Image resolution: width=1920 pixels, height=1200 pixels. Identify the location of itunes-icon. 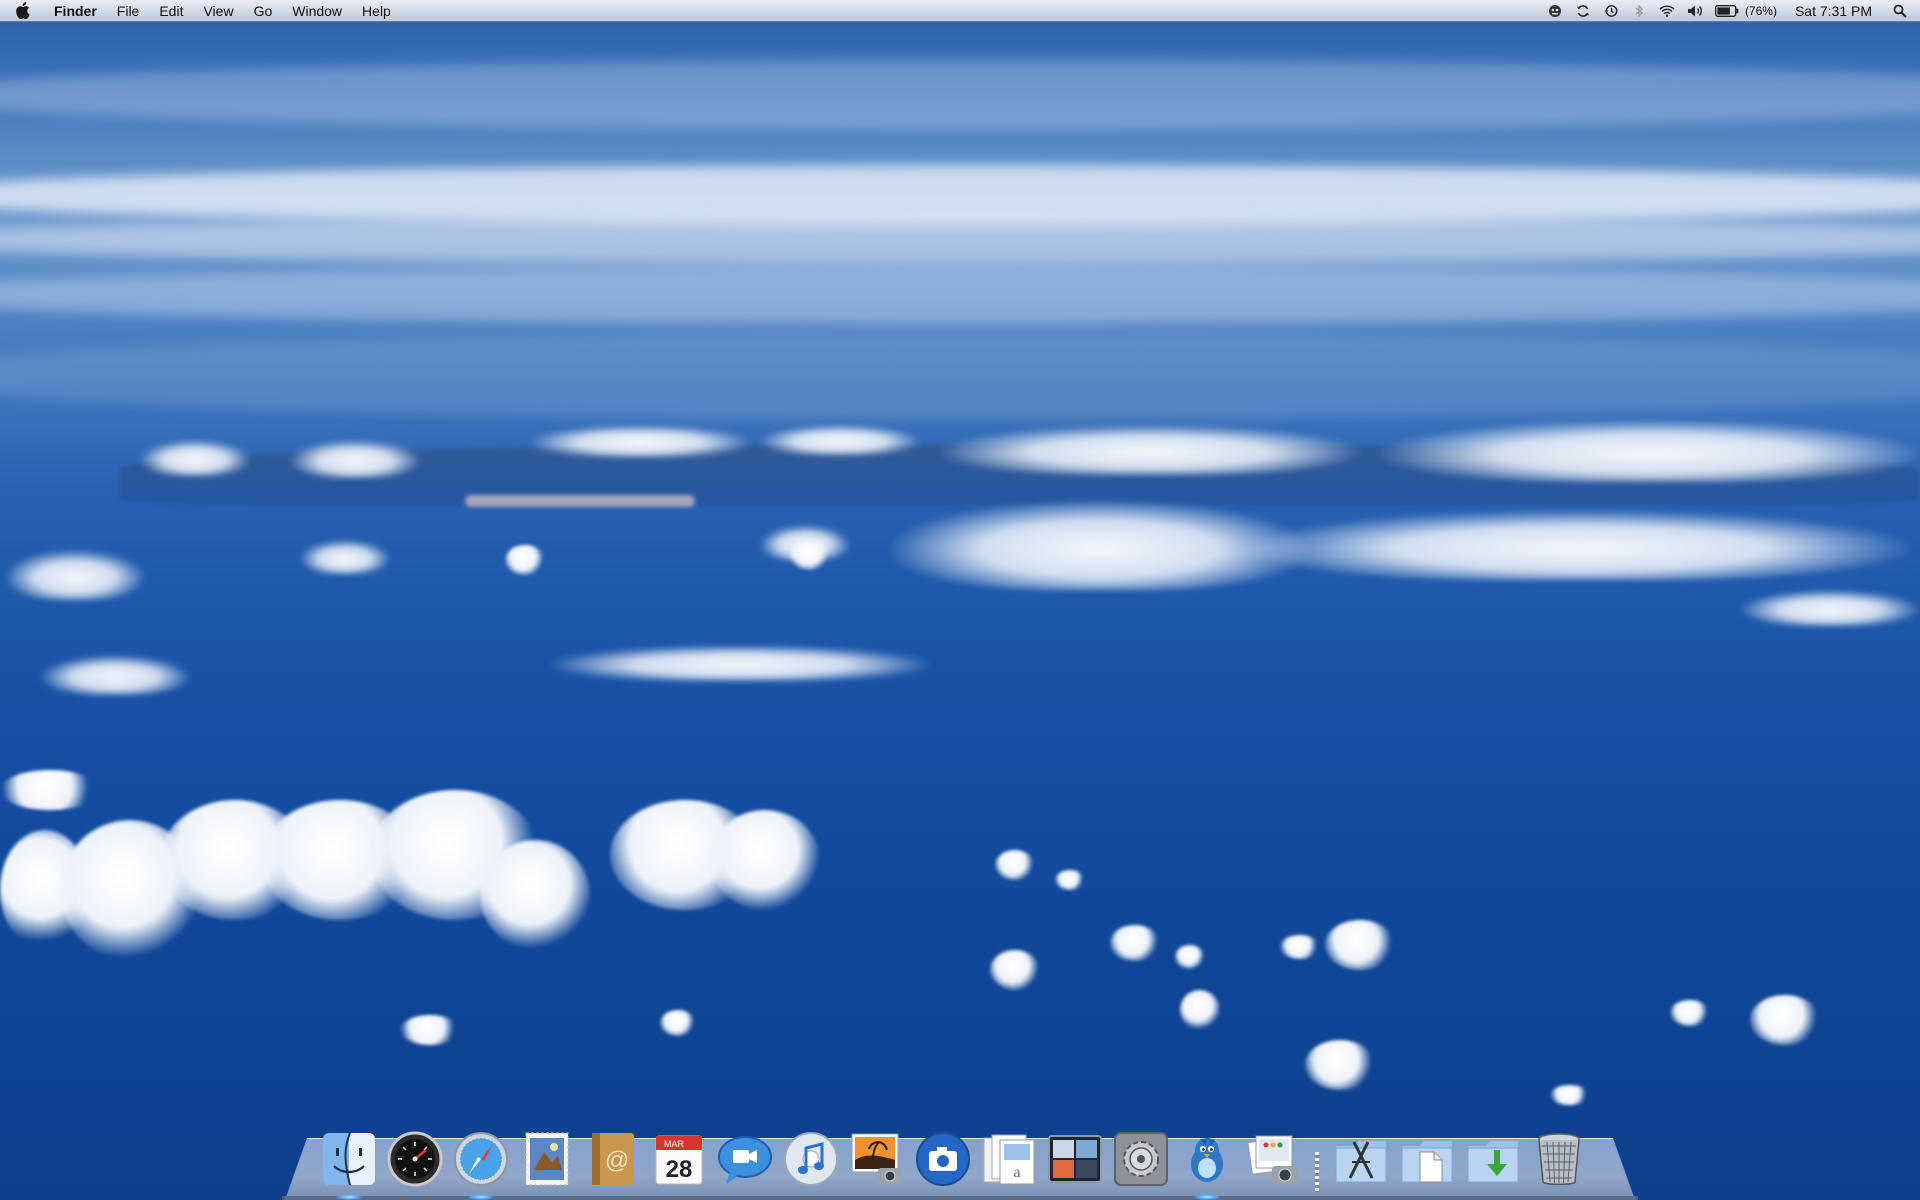
(811, 1159).